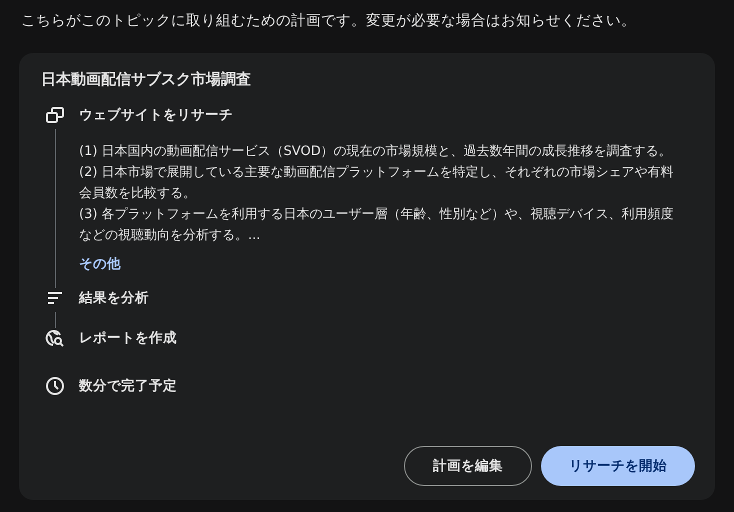 Image resolution: width=734 pixels, height=512 pixels. What do you see at coordinates (156, 115) in the screenshot?
I see `step-label: ウェブサイトをリサーチ` at bounding box center [156, 115].